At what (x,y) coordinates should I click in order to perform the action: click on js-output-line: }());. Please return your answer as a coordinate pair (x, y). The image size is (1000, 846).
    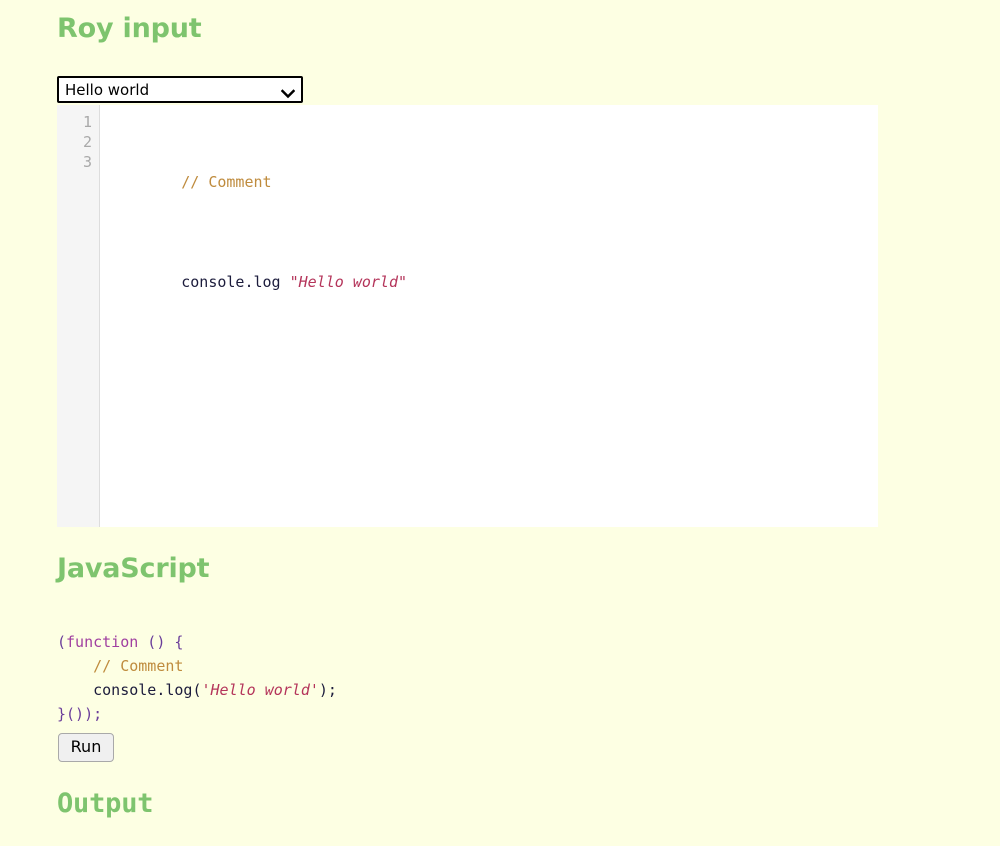
    Looking at the image, I should click on (197, 714).